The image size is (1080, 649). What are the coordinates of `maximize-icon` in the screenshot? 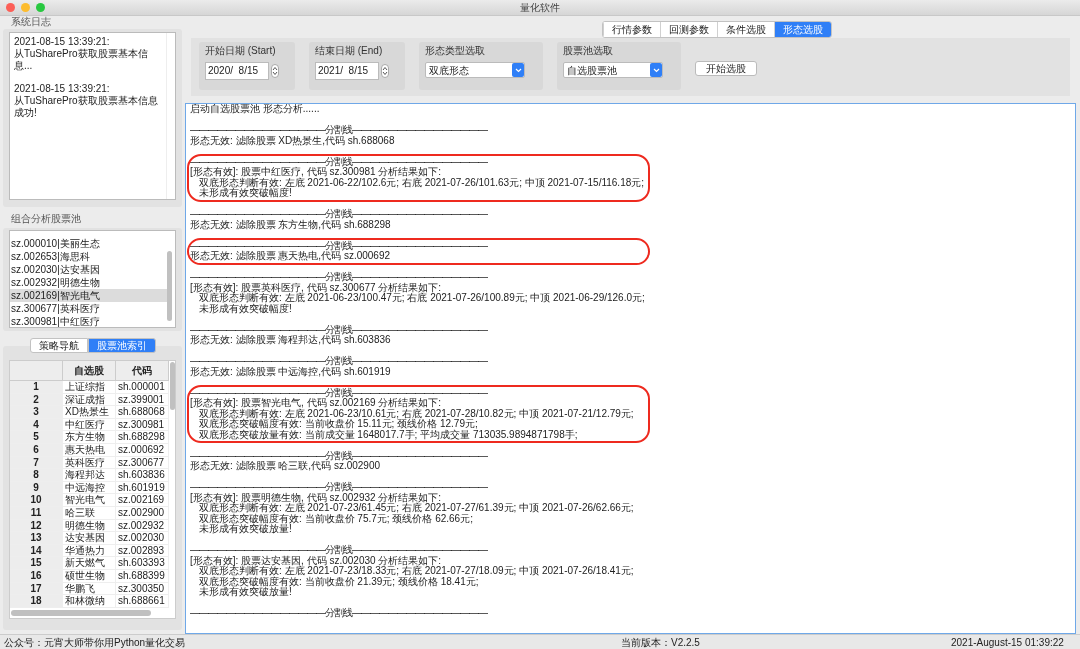 It's located at (40, 7).